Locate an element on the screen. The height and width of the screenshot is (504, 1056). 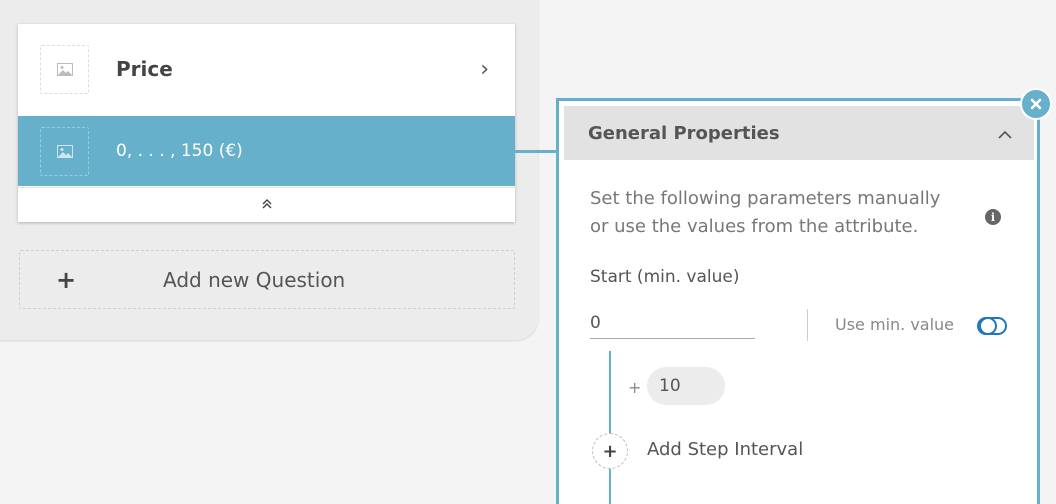
answer-range-label: 0, . . . , 150 (€) is located at coordinates (179, 151).